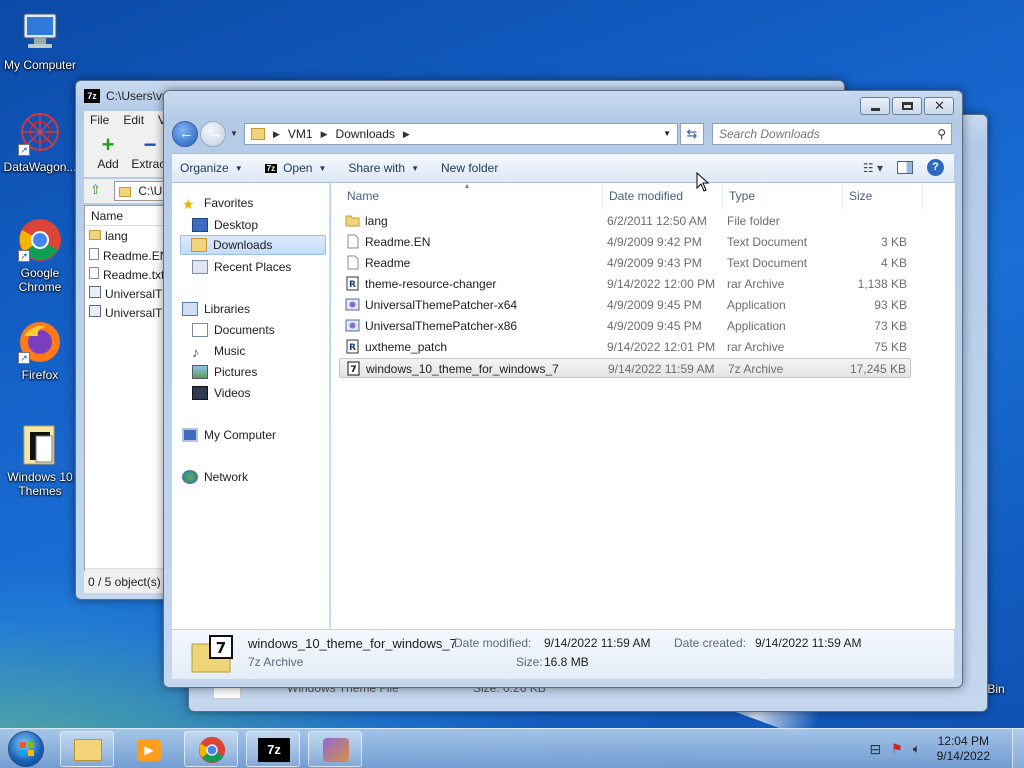 This screenshot has width=1024, height=768. Describe the element at coordinates (808, 643) in the screenshot. I see `details-date-created: 9/14/2022 11:59 AM` at that location.